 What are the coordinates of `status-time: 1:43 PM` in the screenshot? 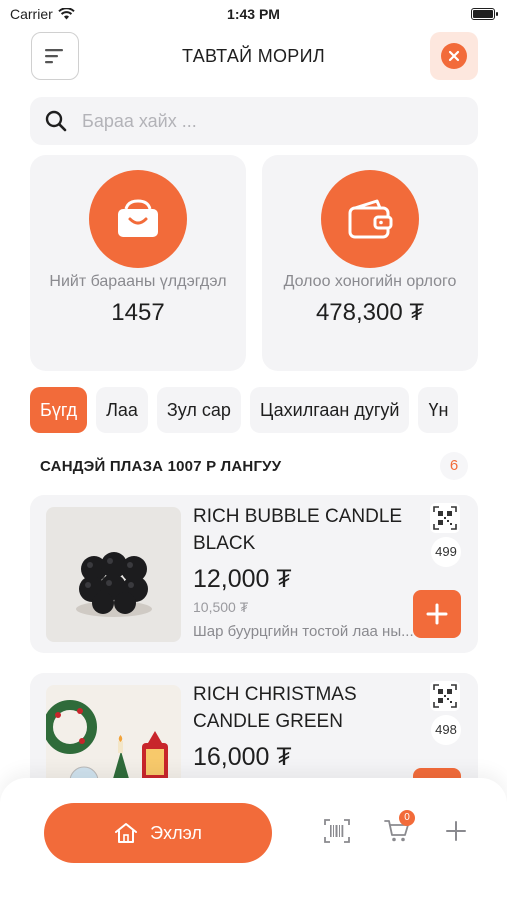 It's located at (253, 14).